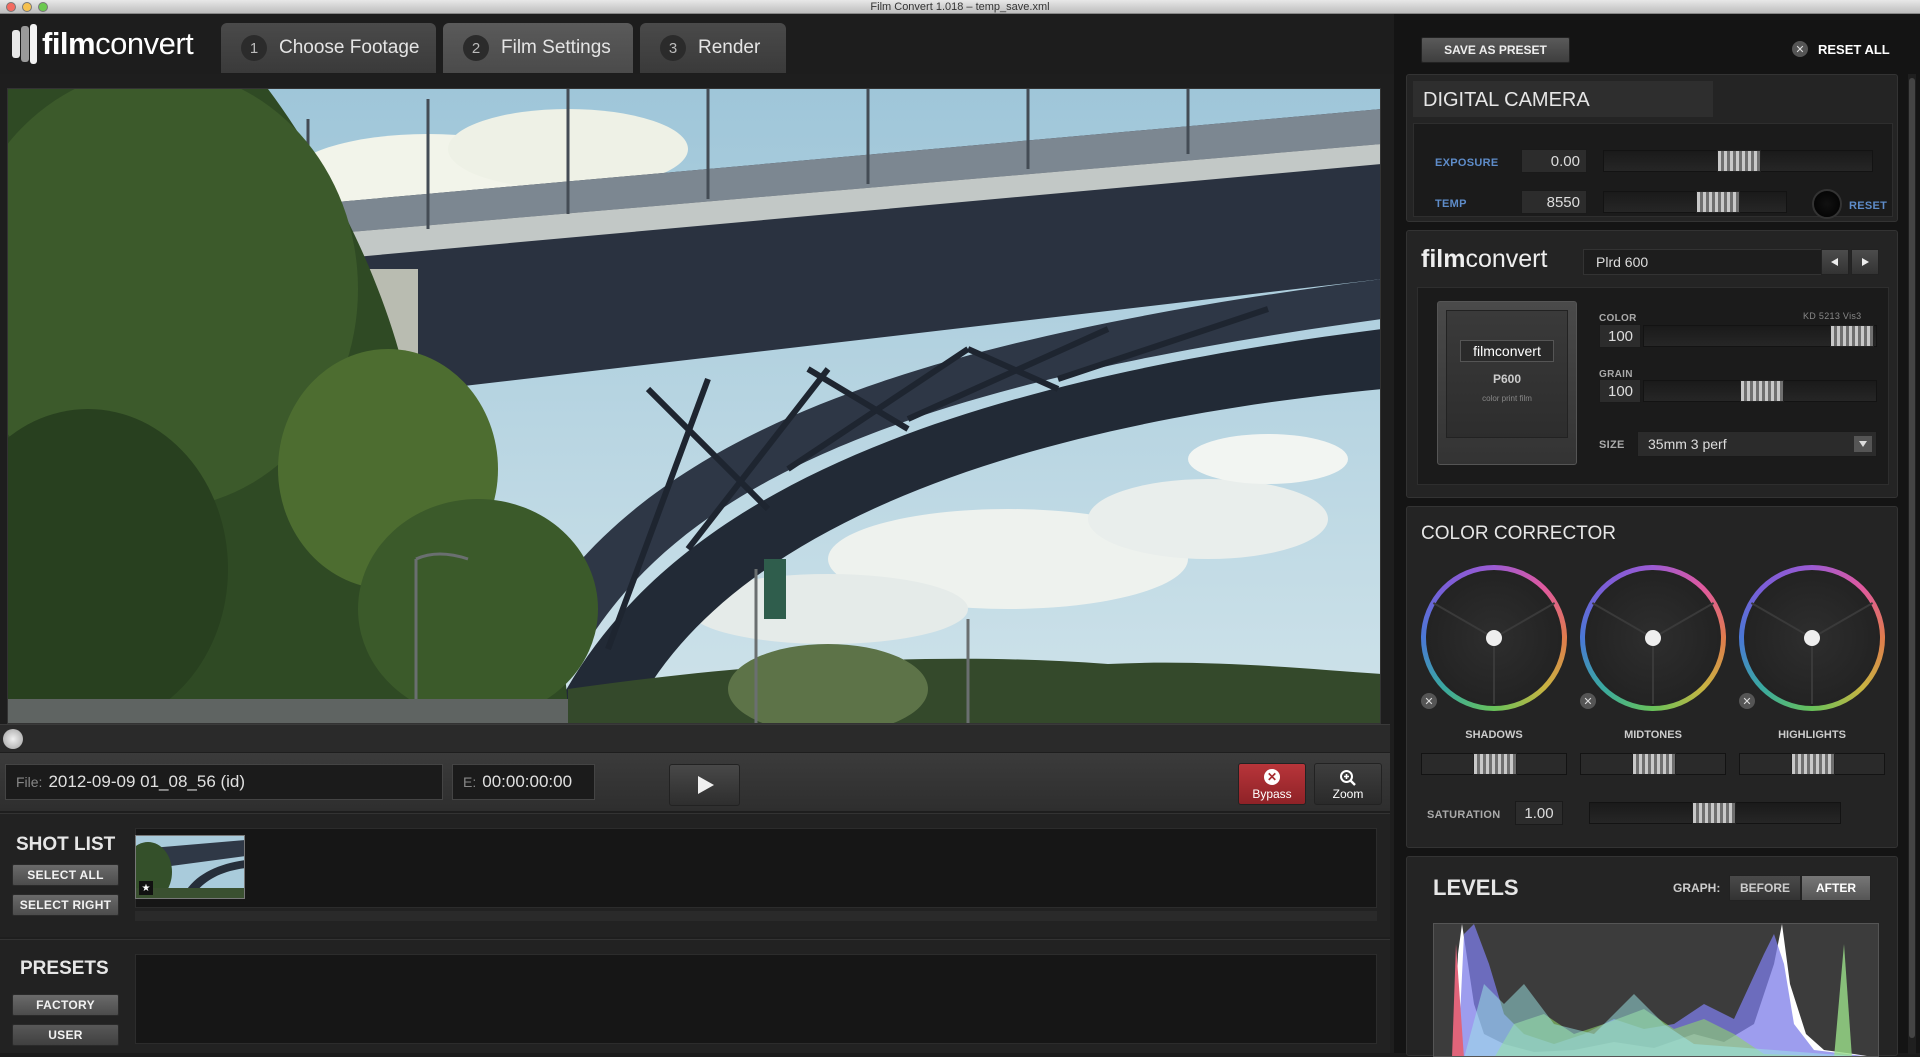  Describe the element at coordinates (147, 781) in the screenshot. I see `file-value: 2012-09-09 01_08_56 (id)` at that location.